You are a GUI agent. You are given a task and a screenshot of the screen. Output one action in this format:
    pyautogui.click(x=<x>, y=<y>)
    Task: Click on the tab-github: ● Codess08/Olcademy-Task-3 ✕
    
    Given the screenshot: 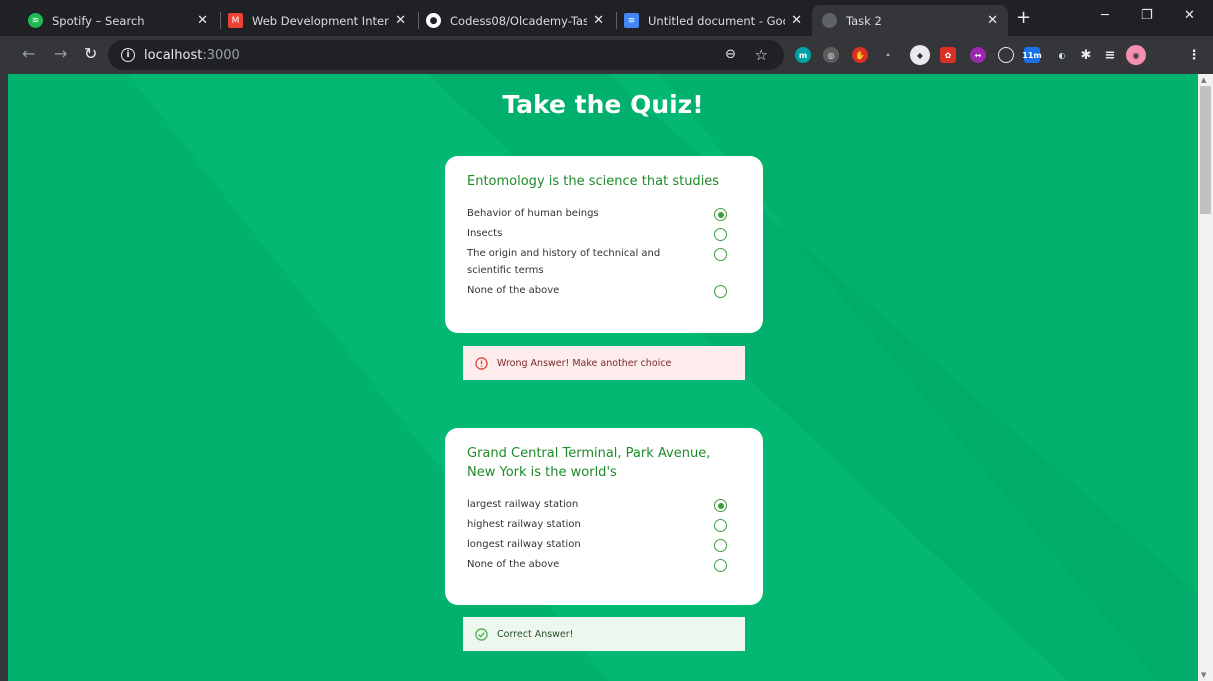 What is the action you would take?
    pyautogui.click(x=515, y=20)
    